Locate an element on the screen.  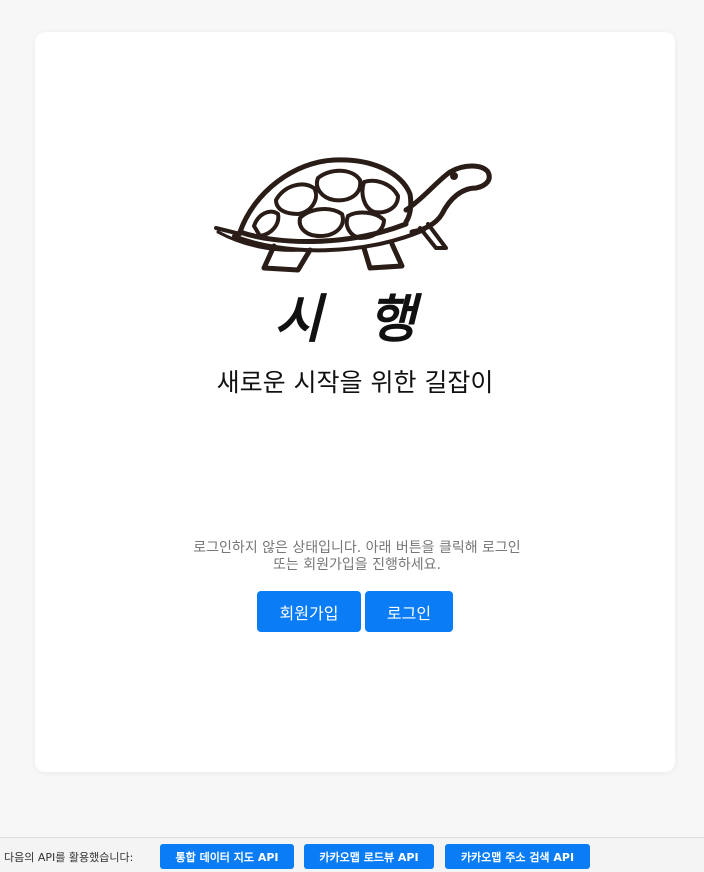
turtle-icon is located at coordinates (353, 215).